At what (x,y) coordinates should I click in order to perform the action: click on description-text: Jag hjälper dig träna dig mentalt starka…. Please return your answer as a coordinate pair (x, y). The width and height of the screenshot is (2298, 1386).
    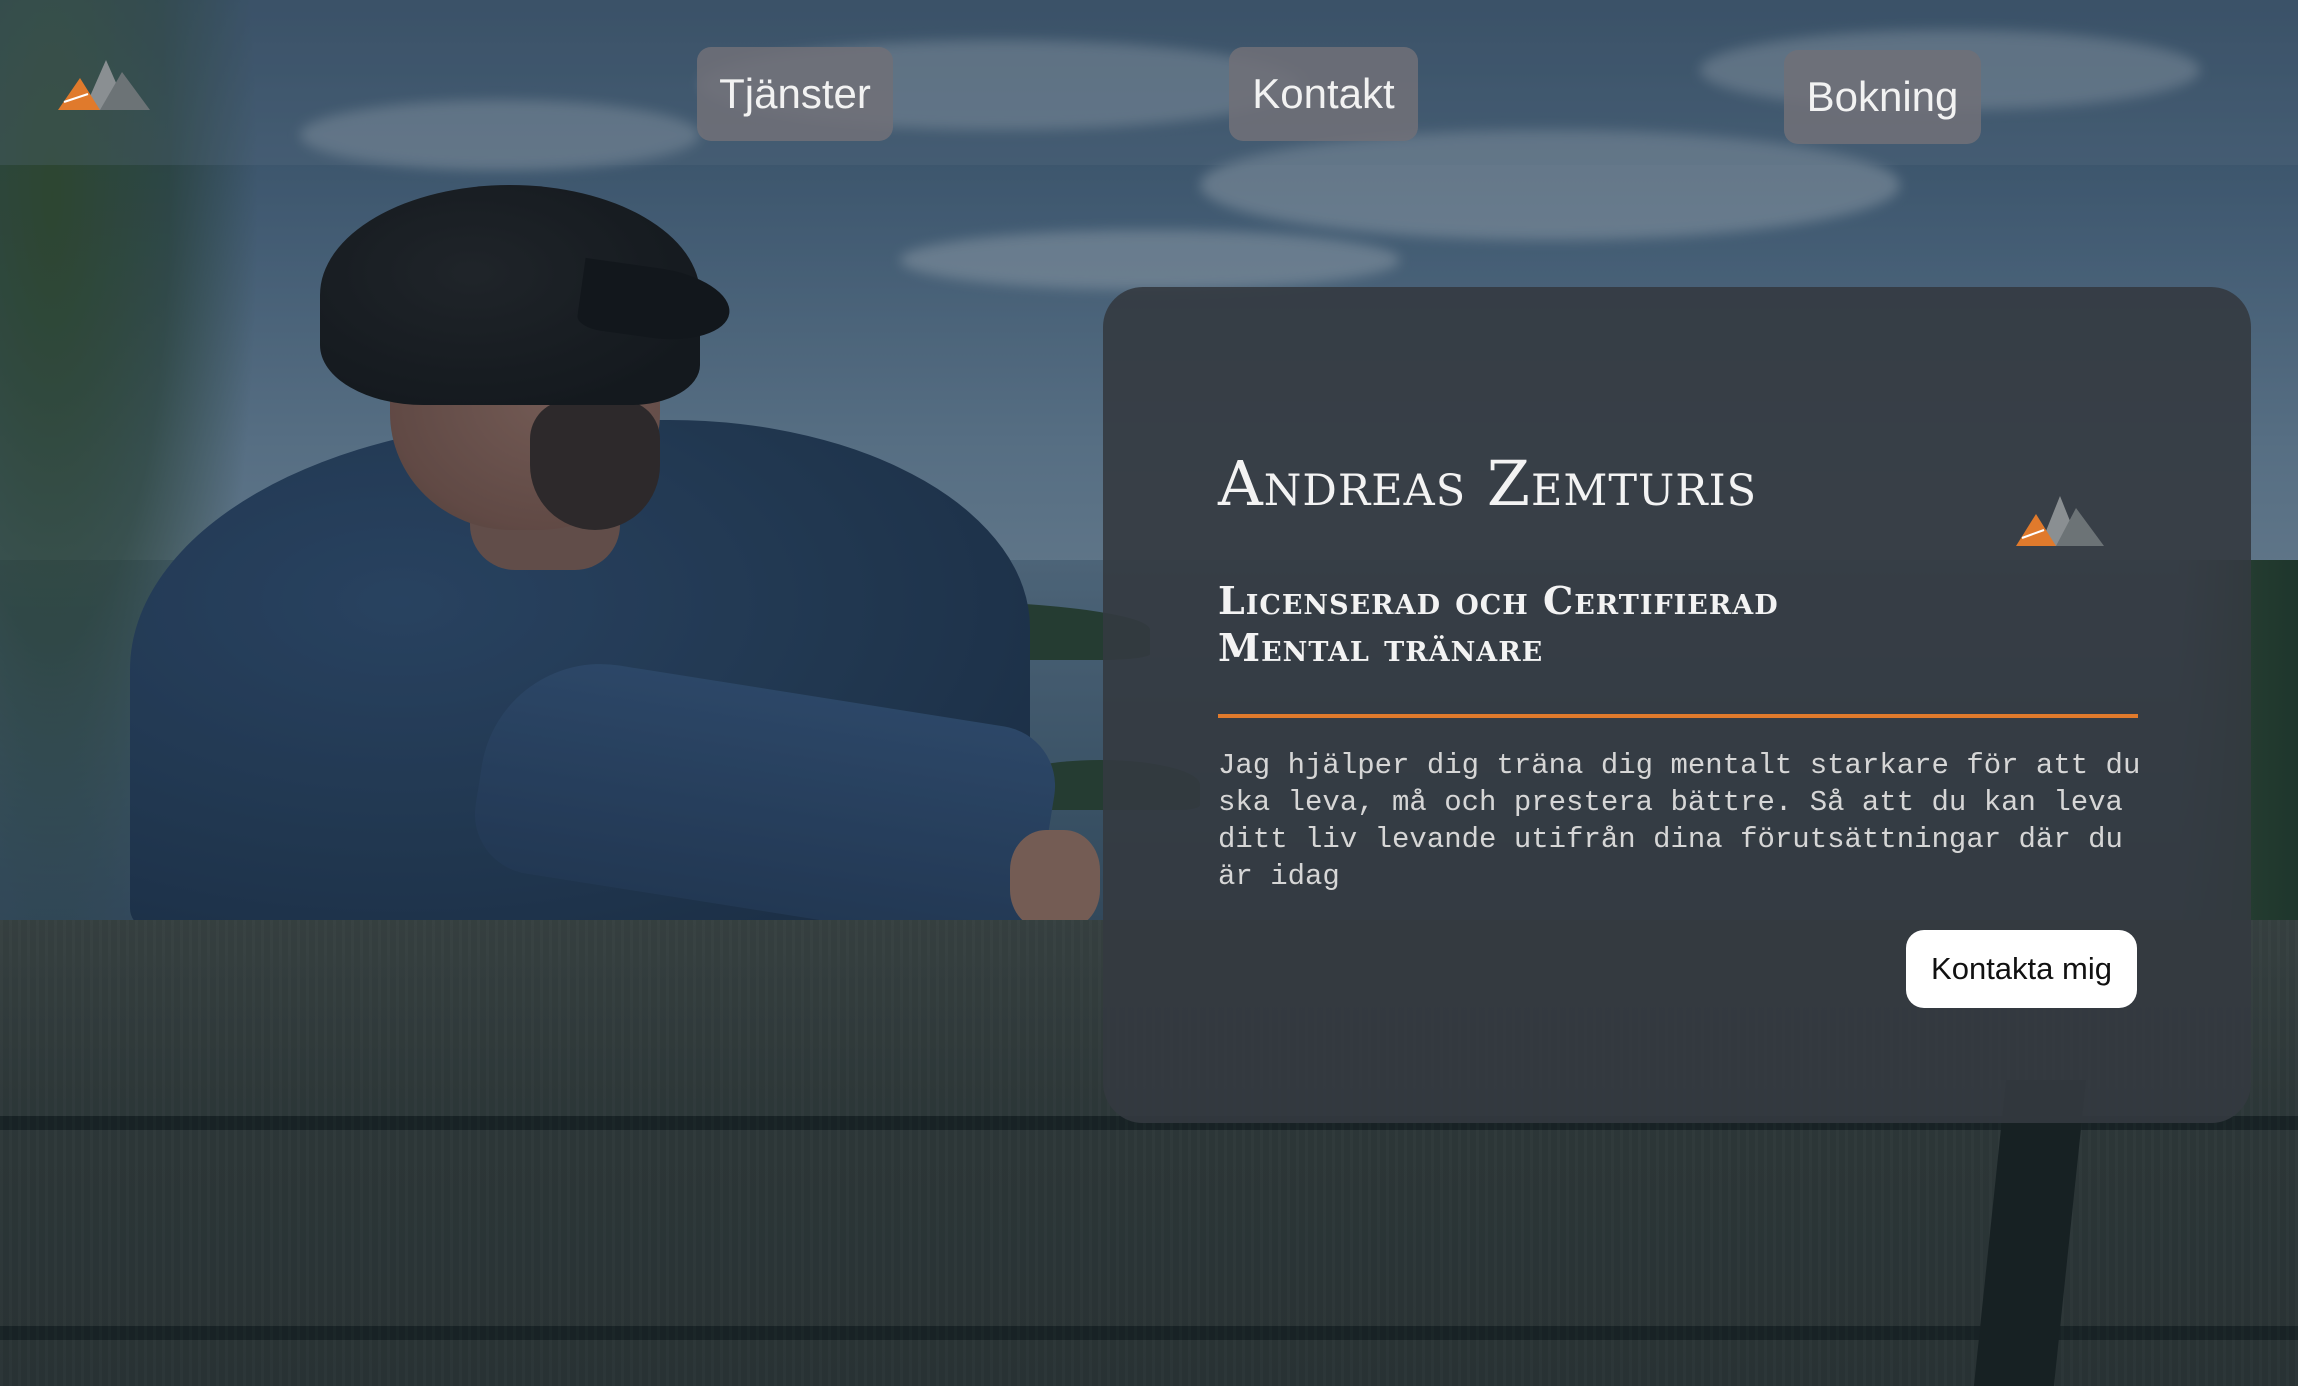
    Looking at the image, I should click on (1679, 821).